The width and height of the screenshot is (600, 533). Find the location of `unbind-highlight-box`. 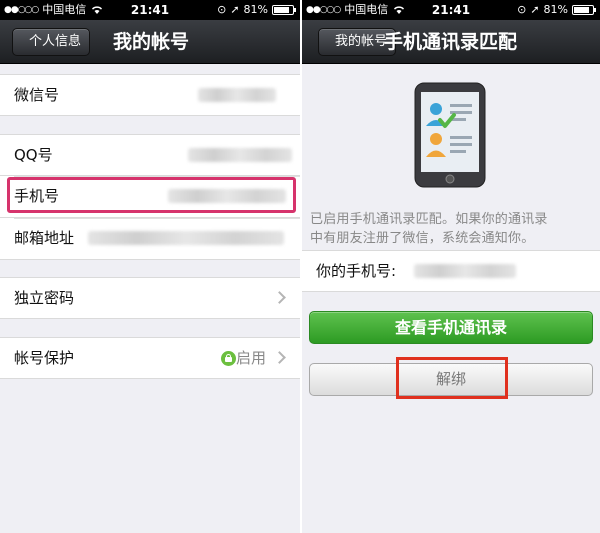

unbind-highlight-box is located at coordinates (452, 378).